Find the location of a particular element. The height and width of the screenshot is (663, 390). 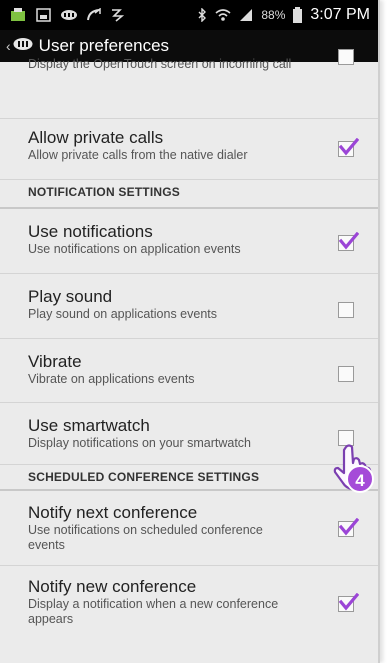

voicemail-icon is located at coordinates (117, 15).